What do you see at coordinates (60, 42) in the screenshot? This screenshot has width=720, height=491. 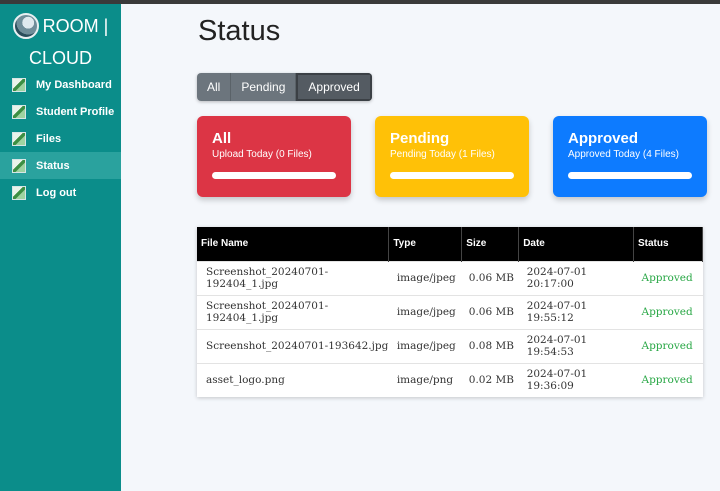 I see `brand: ROOM | CLOUD` at bounding box center [60, 42].